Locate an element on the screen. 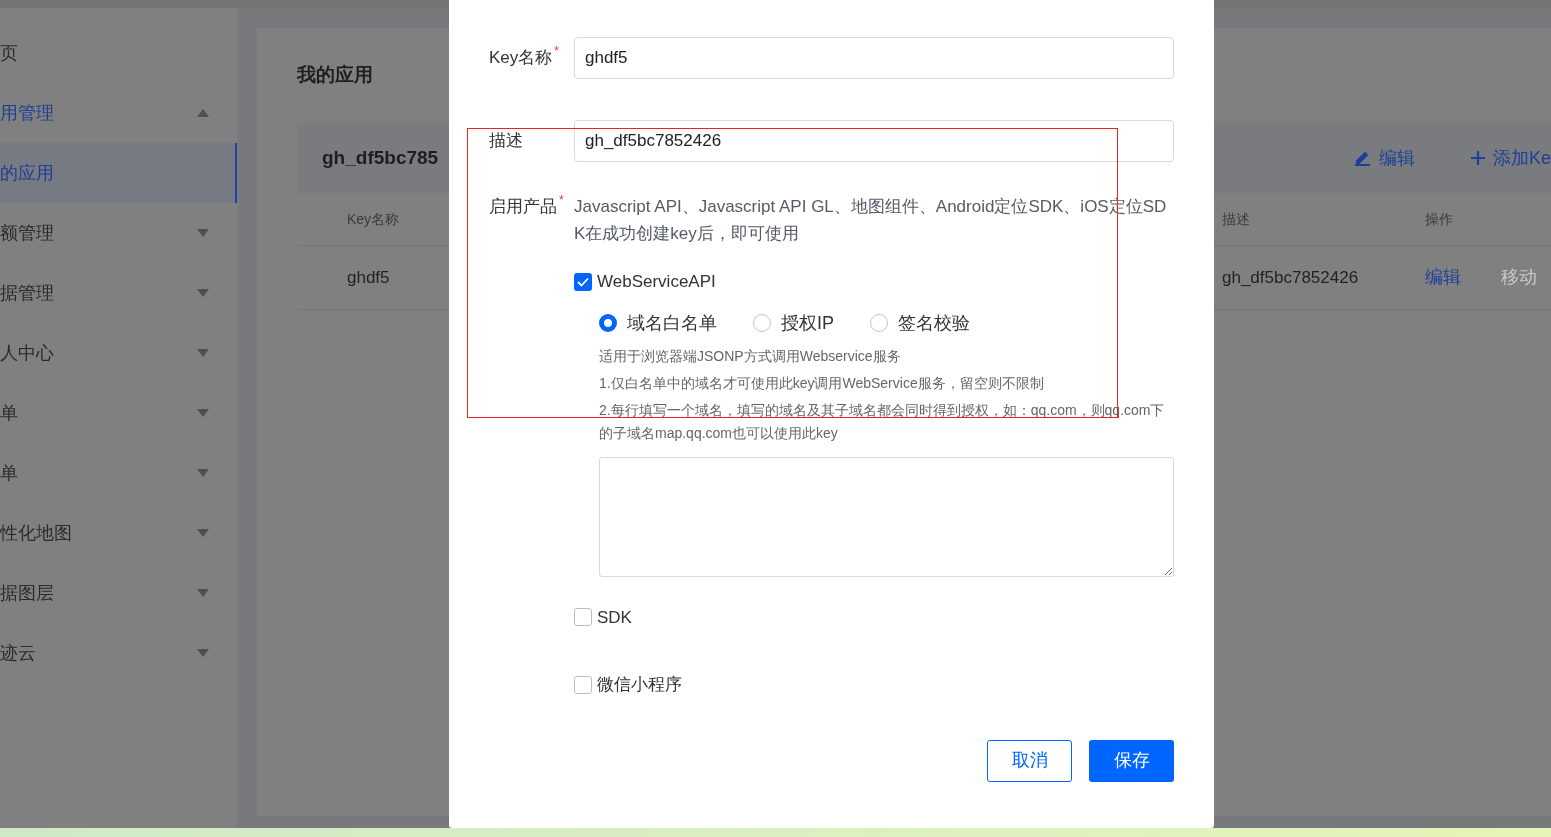  help-text: 1.仅白名单中的域名才可使用此key调用WebService服务，留空则不限制 is located at coordinates (822, 383).